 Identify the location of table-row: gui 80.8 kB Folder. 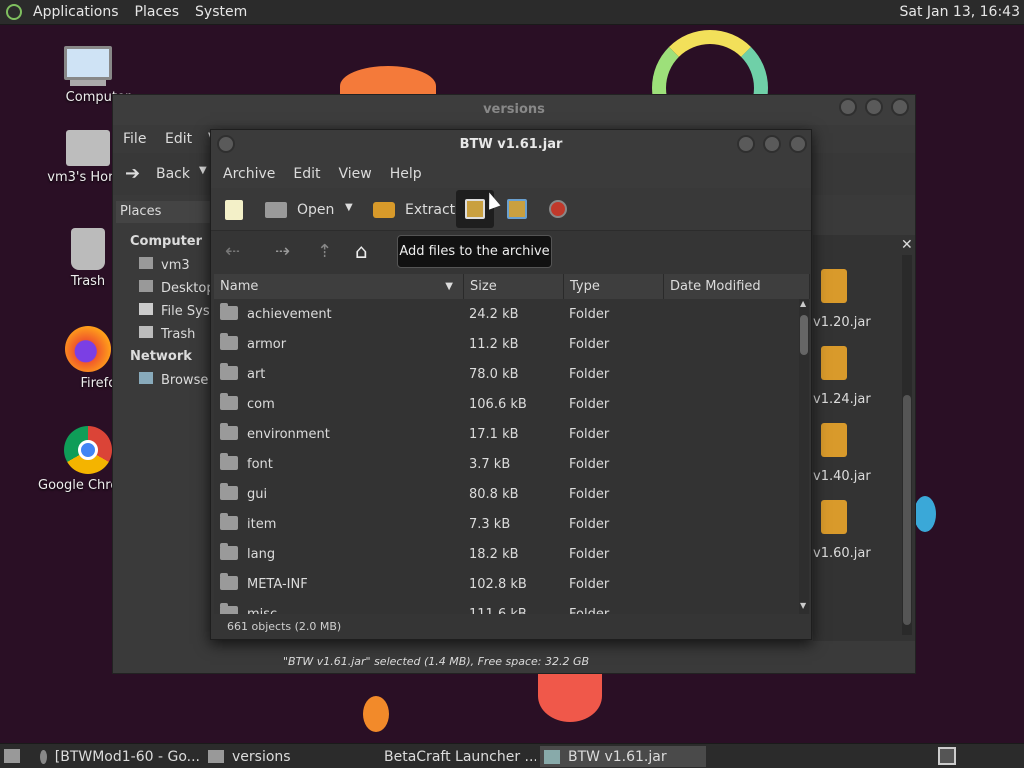
(507, 494).